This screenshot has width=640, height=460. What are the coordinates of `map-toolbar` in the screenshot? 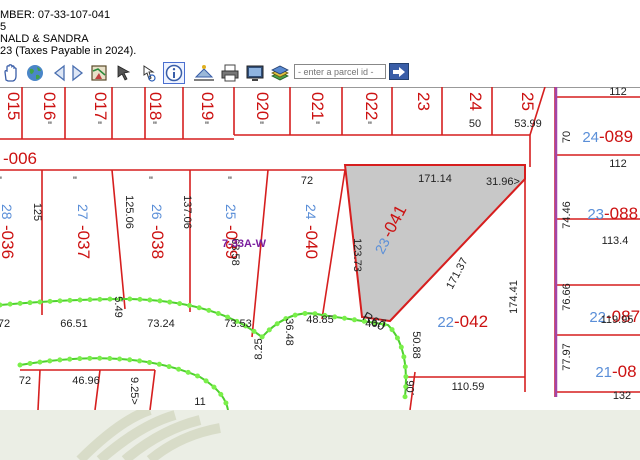 It's located at (320, 74).